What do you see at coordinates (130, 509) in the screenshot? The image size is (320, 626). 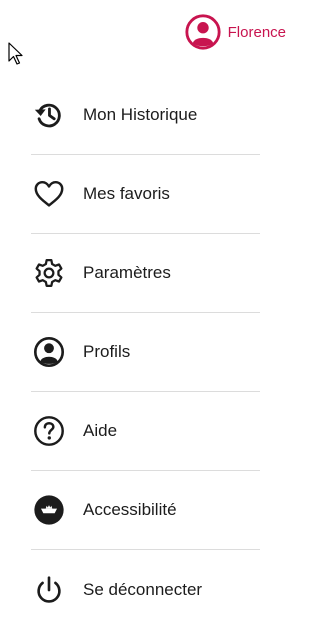 I see `menu-item-label: Accessibilité` at bounding box center [130, 509].